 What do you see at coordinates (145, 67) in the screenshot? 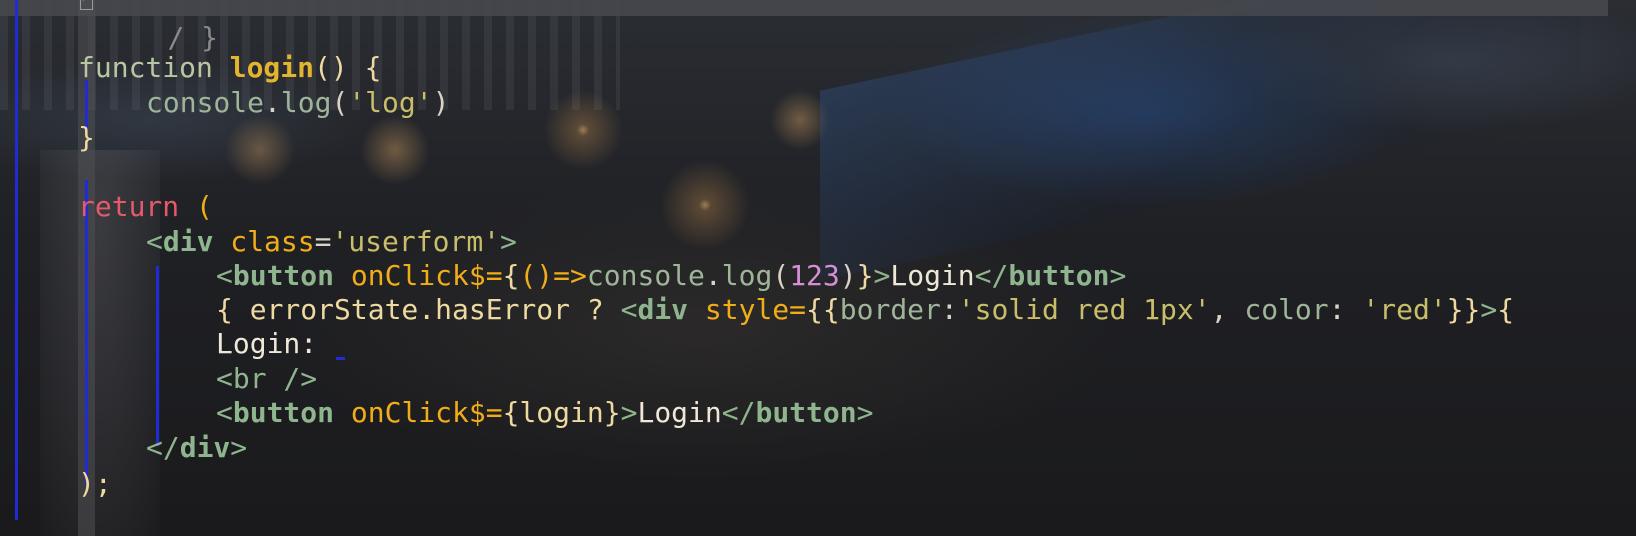
I see `keyword-function: function` at bounding box center [145, 67].